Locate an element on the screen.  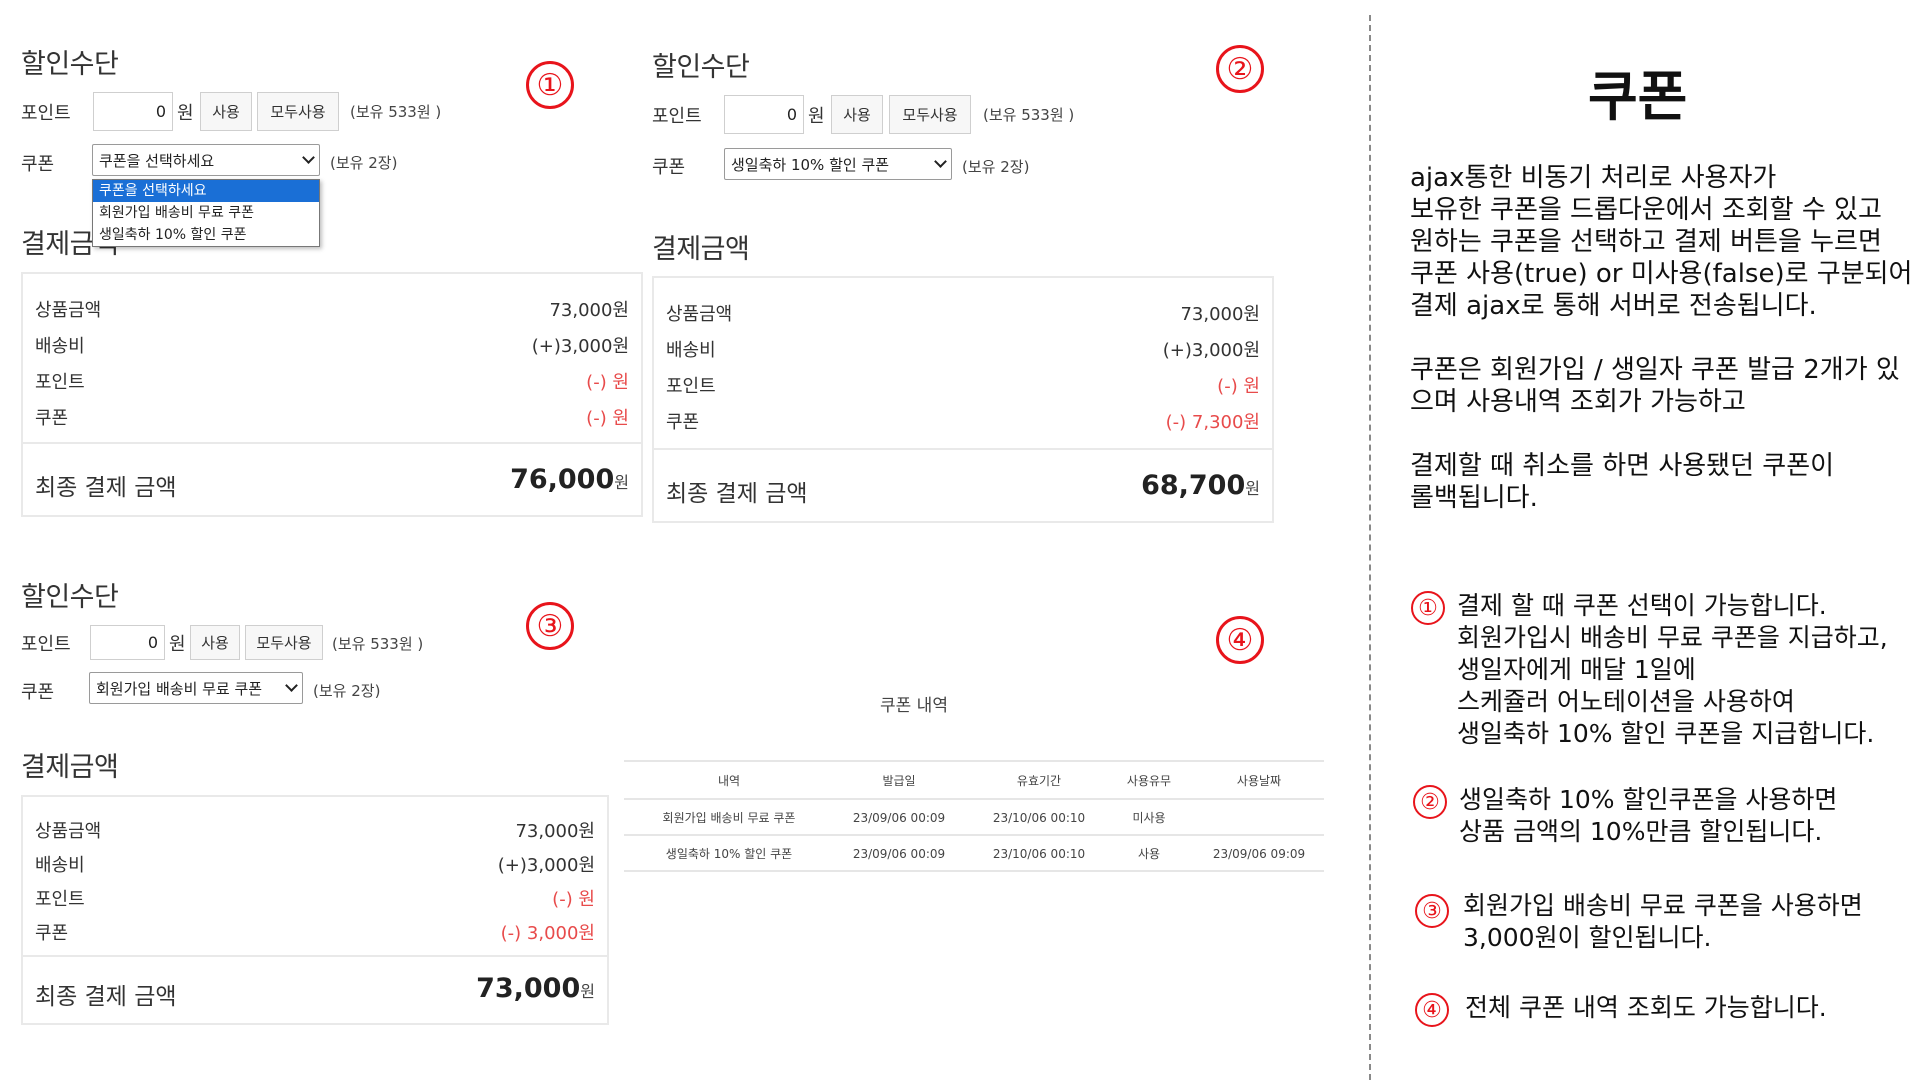
note-text-3: 회원가입 배송비 무료 쿠폰을 사용하면 3,000원이 할인됩니다. is located at coordinates (1663, 921).